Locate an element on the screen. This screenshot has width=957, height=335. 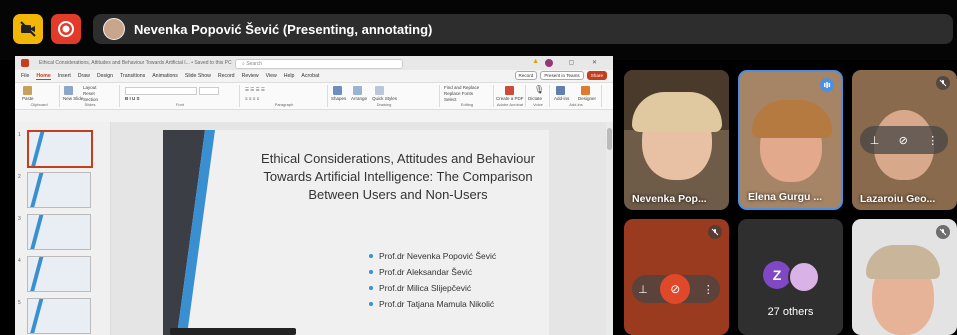
camera-off-button is located at coordinates (28, 29).